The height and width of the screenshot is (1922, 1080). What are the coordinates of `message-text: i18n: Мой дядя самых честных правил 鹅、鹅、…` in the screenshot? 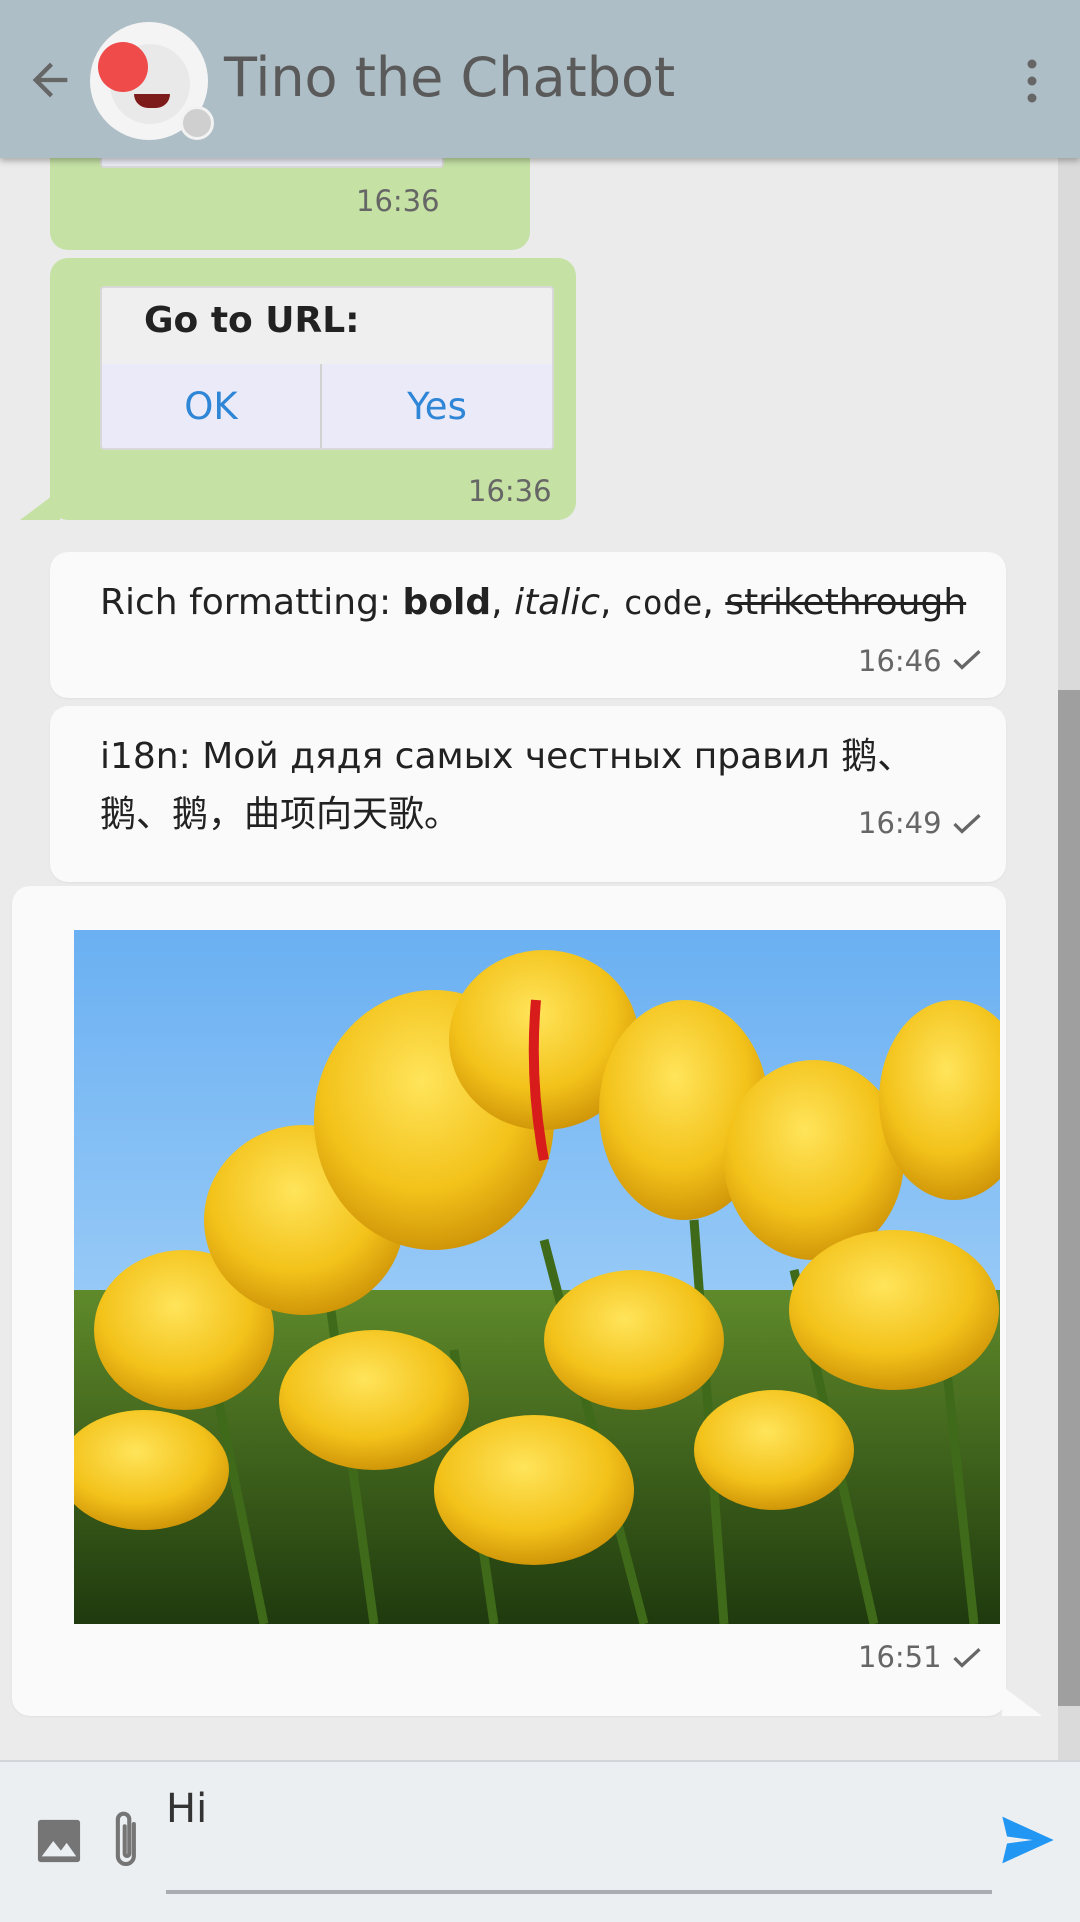 It's located at (507, 785).